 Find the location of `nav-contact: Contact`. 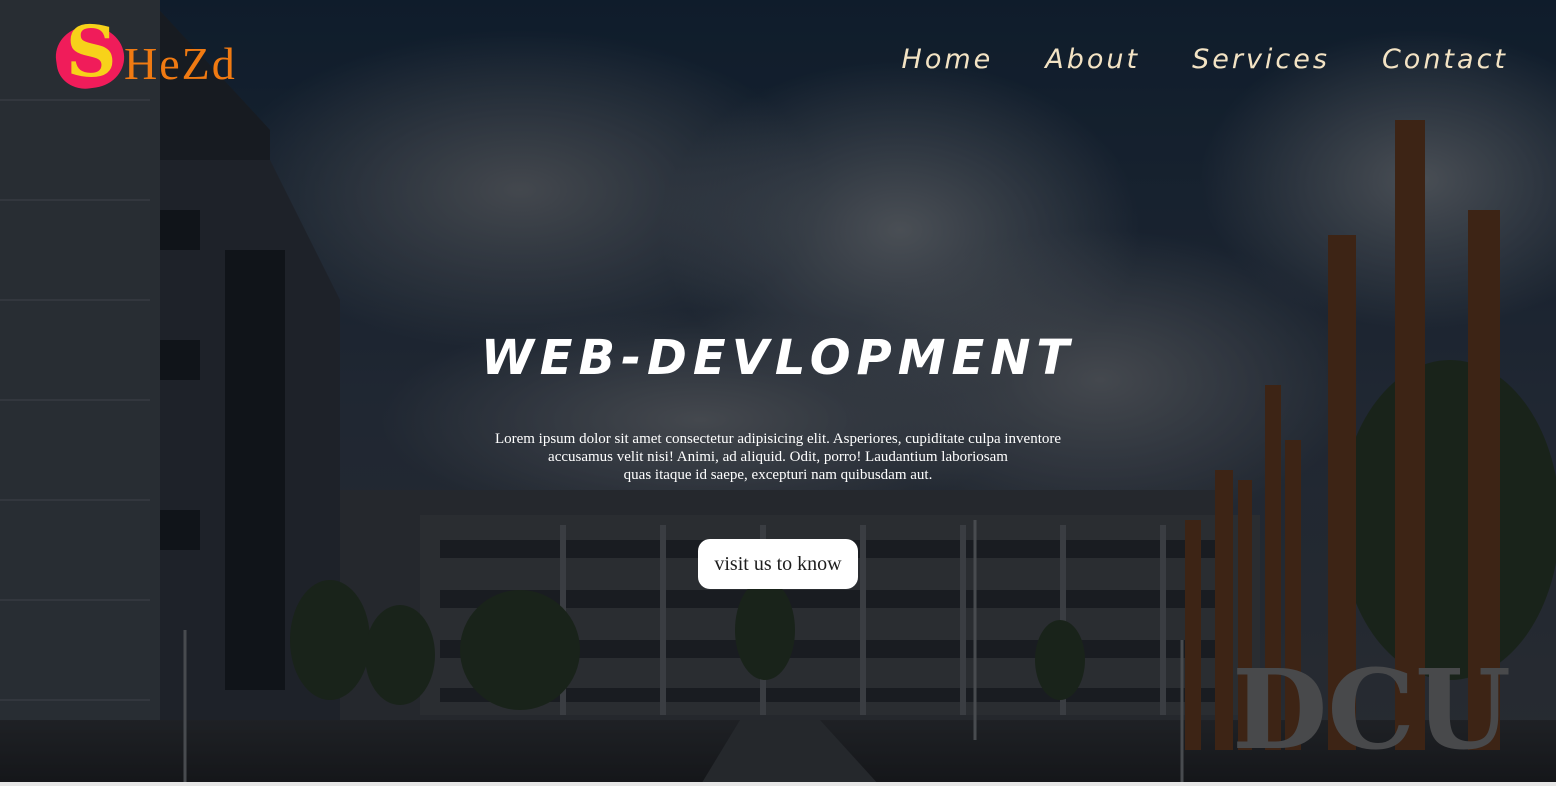

nav-contact: Contact is located at coordinates (1445, 60).